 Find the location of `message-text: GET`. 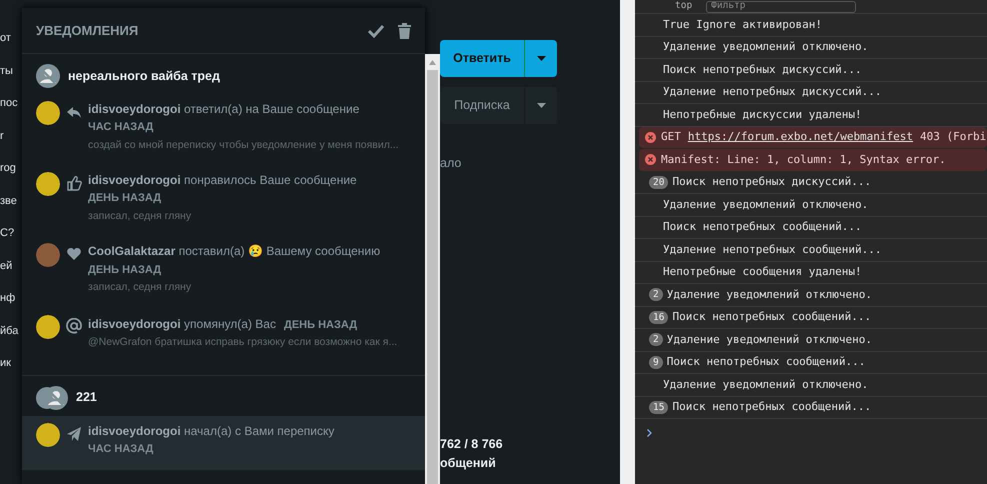

message-text: GET is located at coordinates (671, 137).